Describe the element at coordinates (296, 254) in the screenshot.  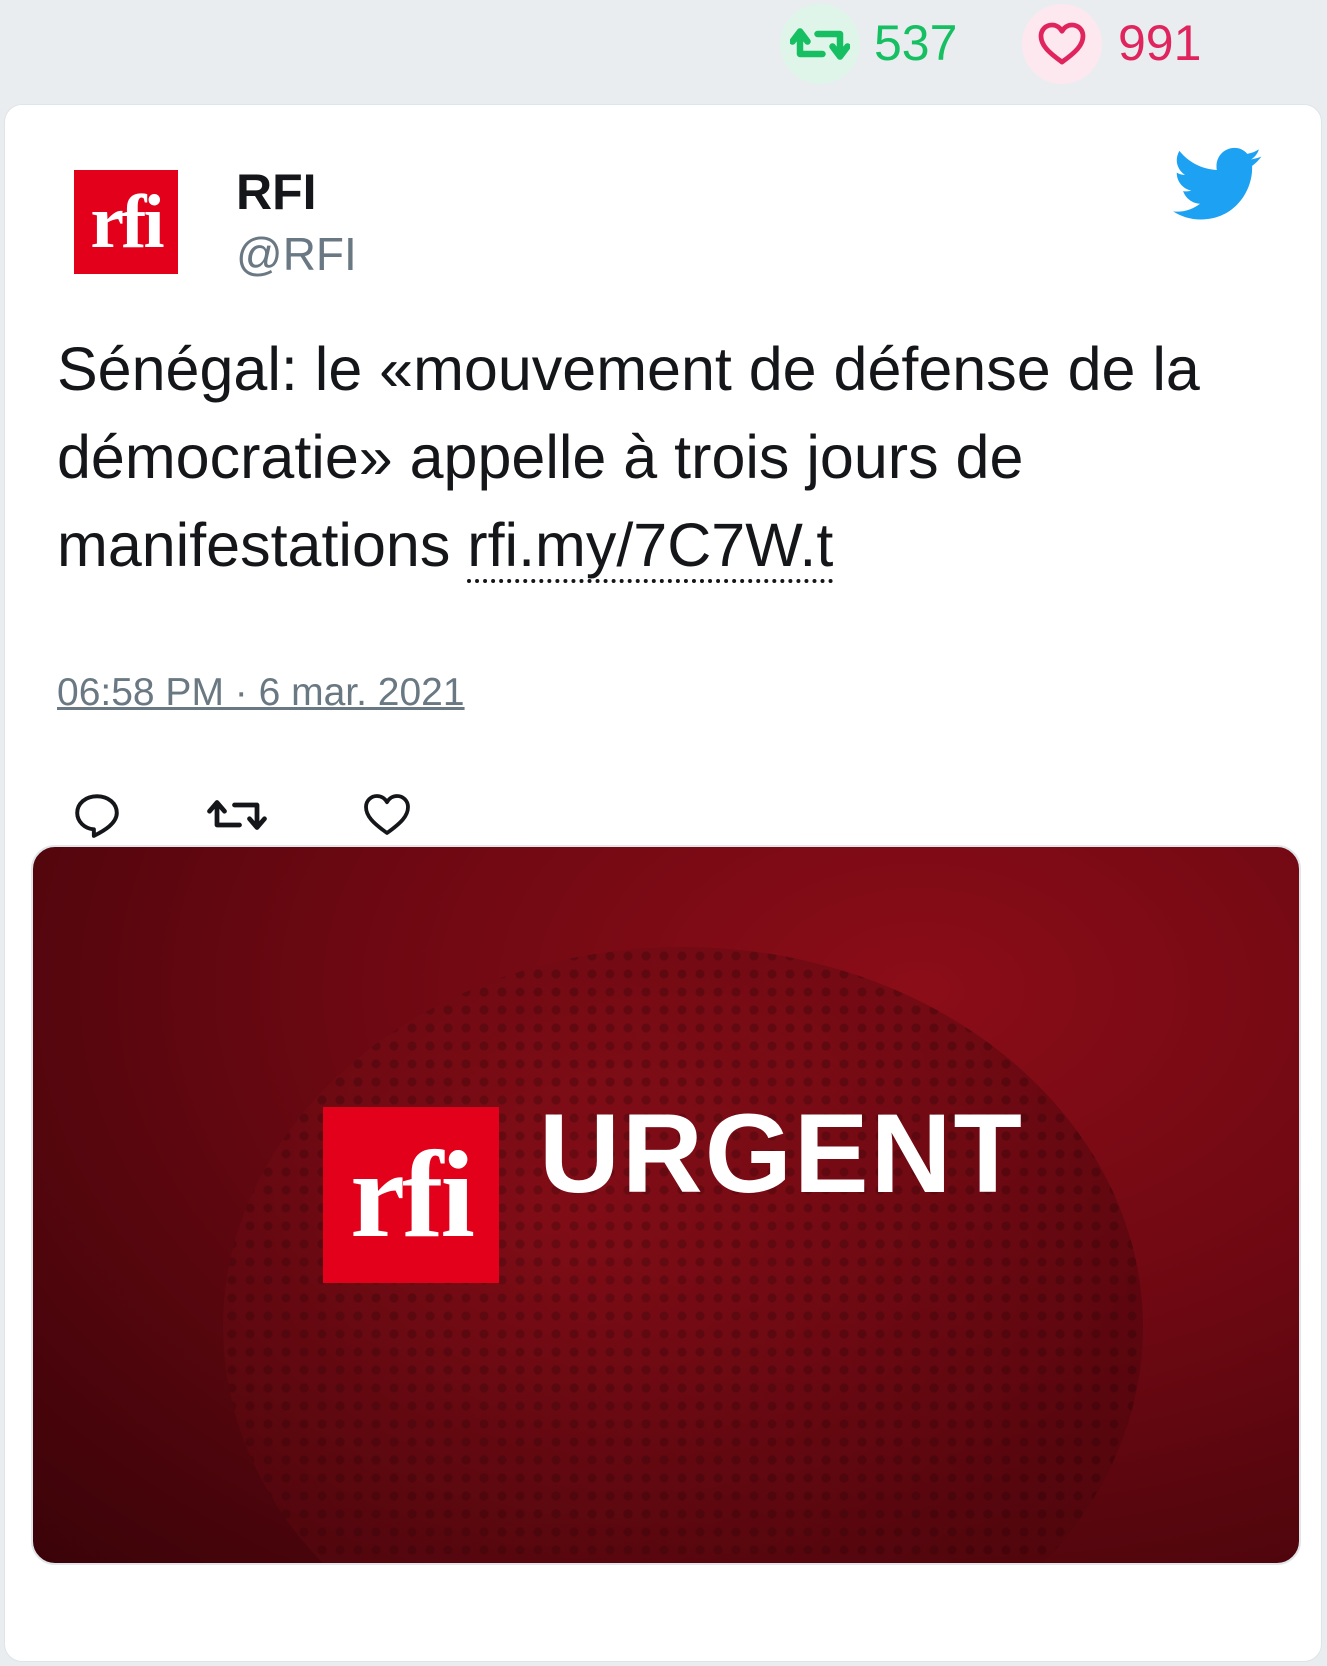
I see `author-handle: @RFI` at that location.